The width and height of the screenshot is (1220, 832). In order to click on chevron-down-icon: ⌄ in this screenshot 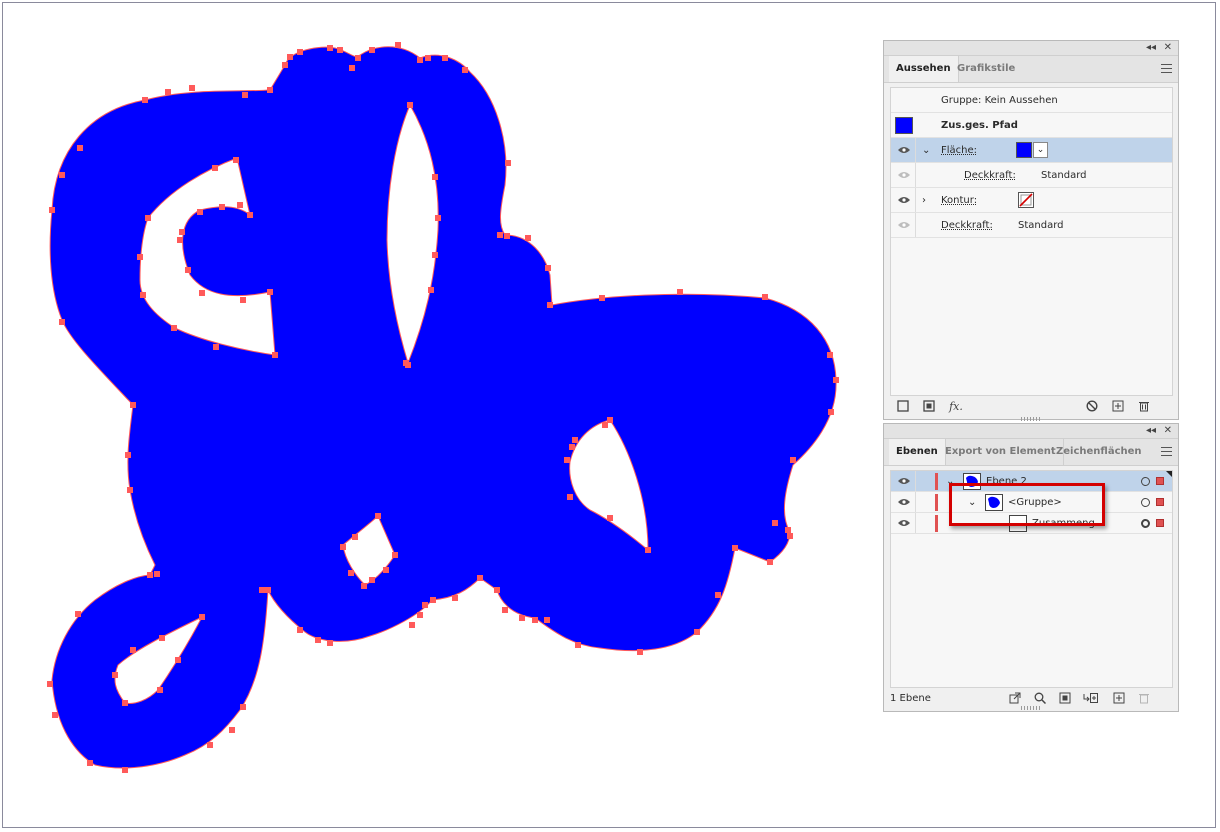, I will do `click(926, 150)`.